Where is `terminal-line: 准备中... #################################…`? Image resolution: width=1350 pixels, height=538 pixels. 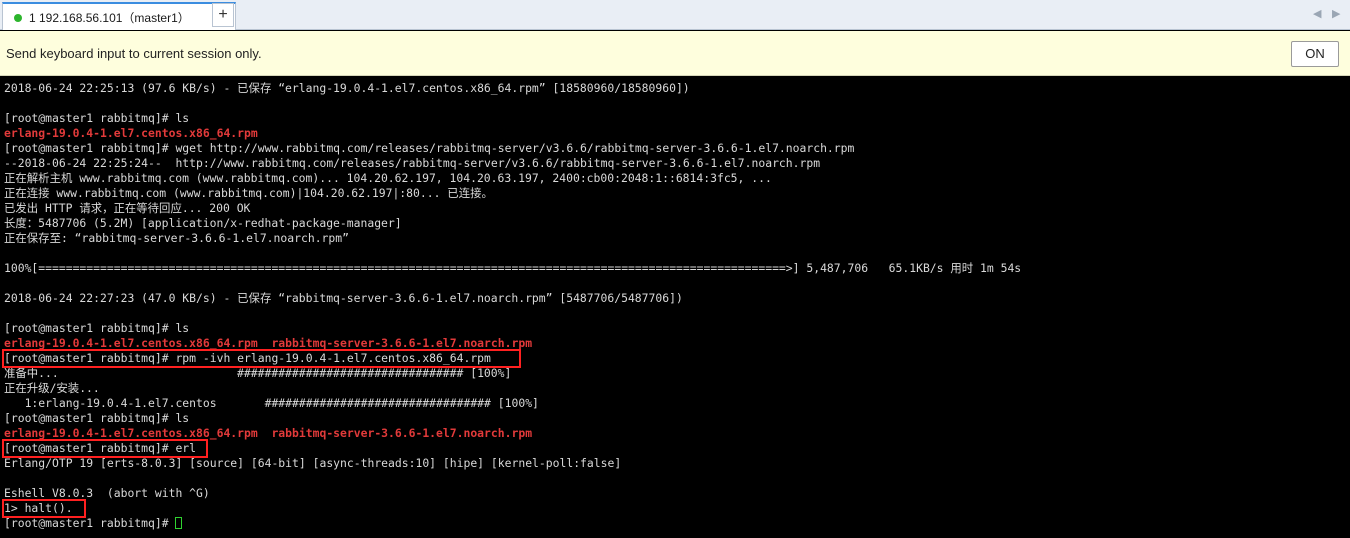
terminal-line: 准备中... #################################… is located at coordinates (258, 373).